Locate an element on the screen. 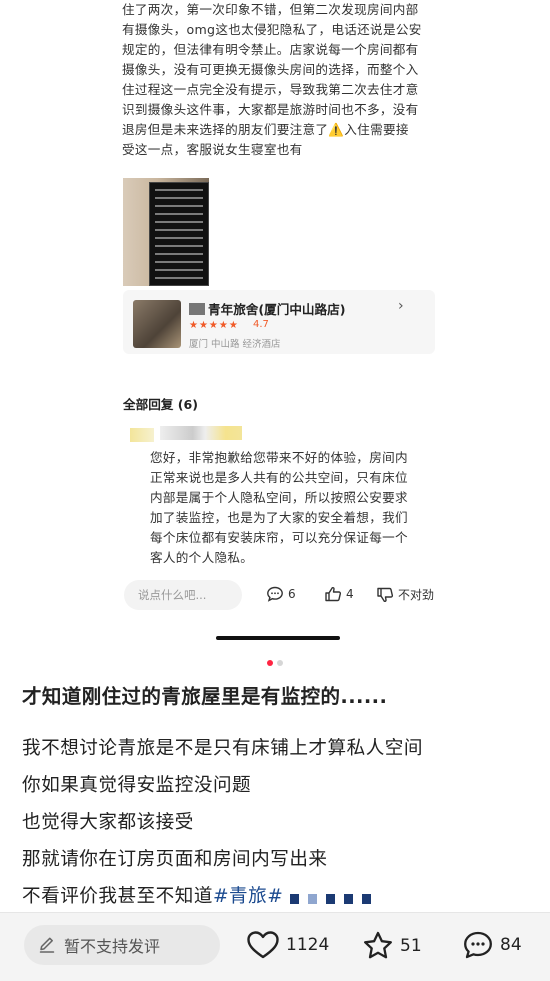 The image size is (550, 981). pencil-icon is located at coordinates (47, 945).